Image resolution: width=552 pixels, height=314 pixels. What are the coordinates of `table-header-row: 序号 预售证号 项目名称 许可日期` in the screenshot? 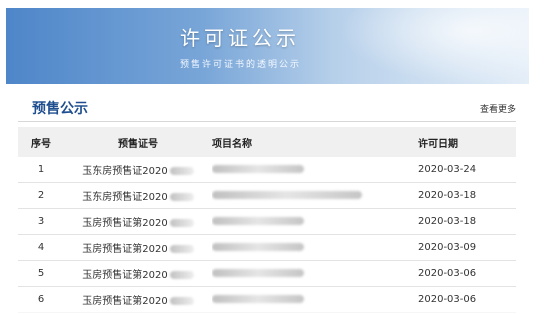 It's located at (267, 142).